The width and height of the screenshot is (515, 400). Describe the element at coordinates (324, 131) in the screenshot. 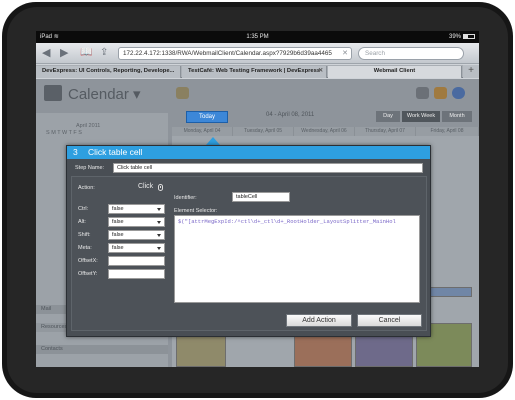

I see `day-header: Wednesday, April 06` at that location.